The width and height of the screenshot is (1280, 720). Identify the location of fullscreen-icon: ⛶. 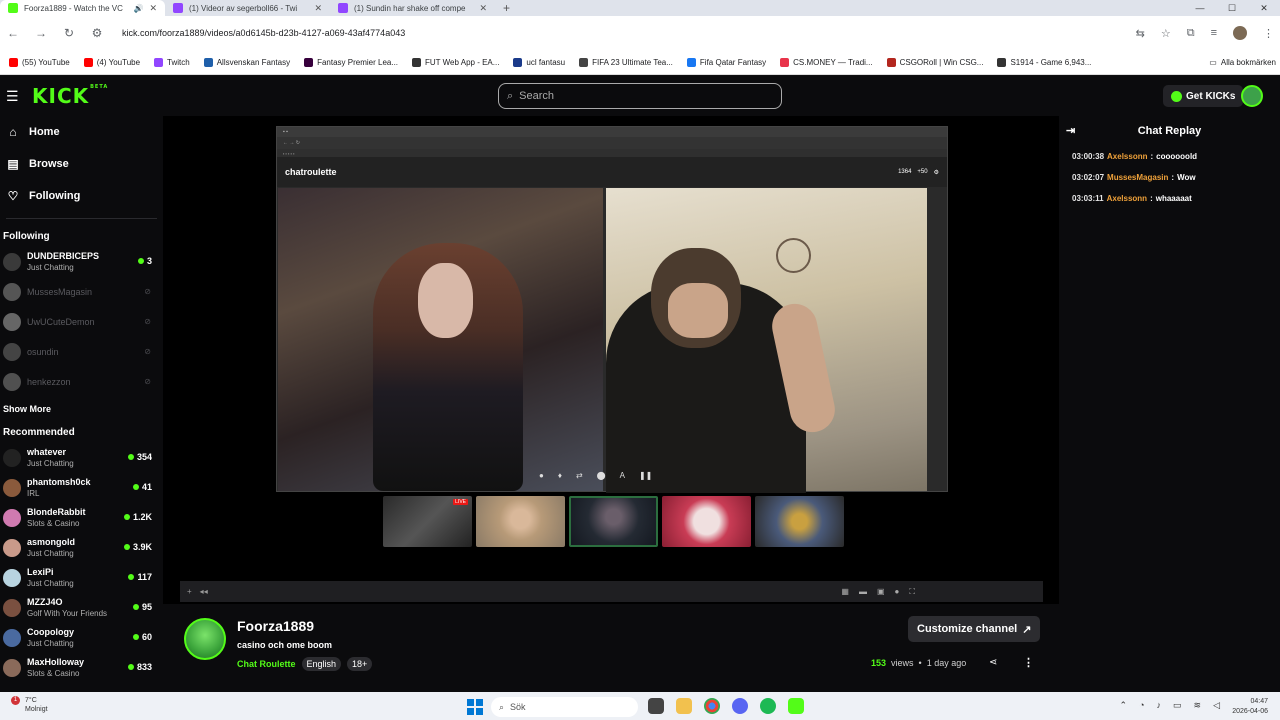
(912, 592).